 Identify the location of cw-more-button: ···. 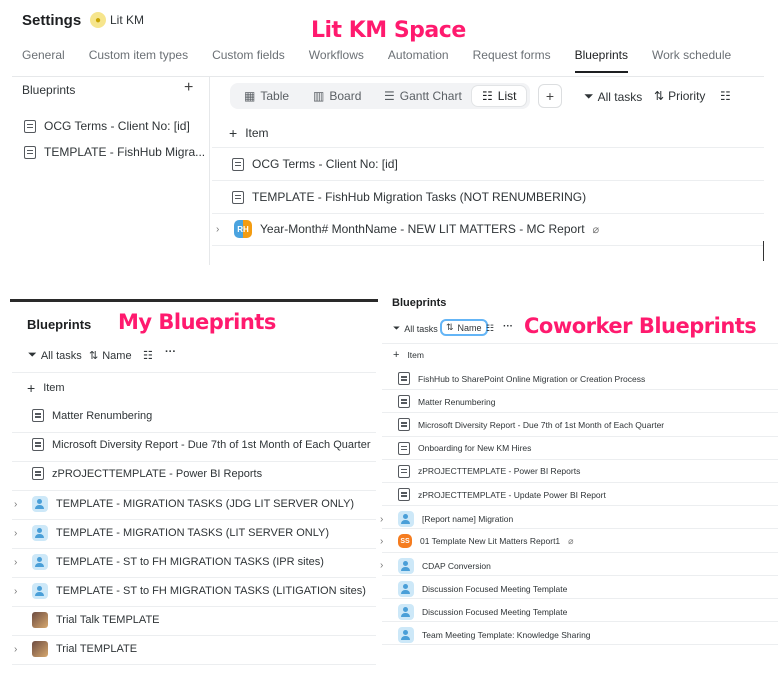
(508, 326).